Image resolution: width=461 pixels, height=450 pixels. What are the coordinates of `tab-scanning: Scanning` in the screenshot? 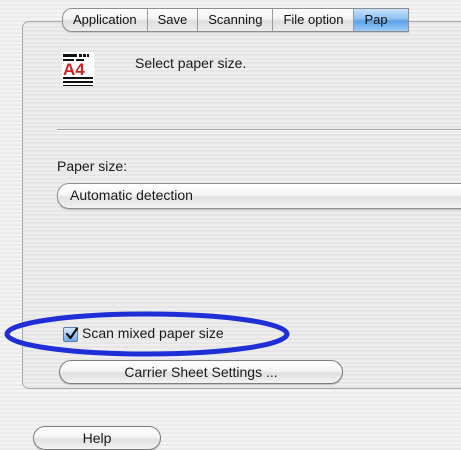 It's located at (236, 20).